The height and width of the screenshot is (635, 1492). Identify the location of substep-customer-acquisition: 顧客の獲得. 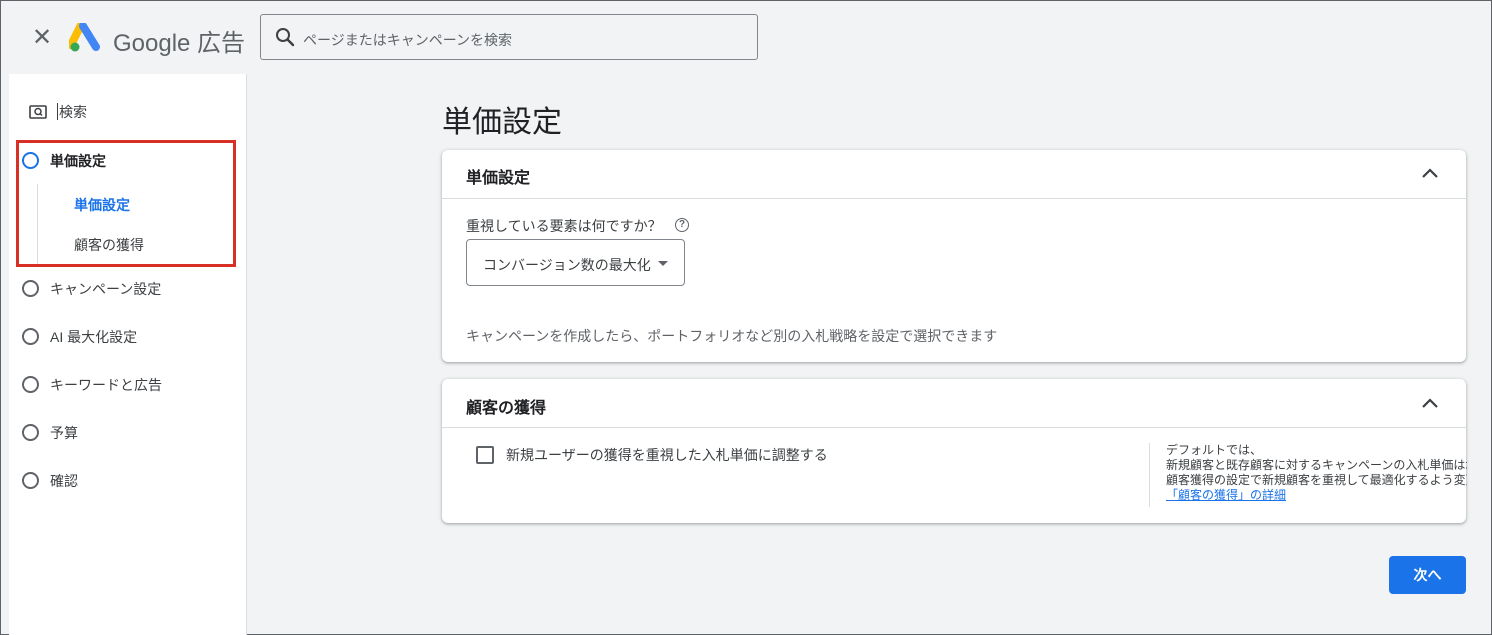
(109, 245).